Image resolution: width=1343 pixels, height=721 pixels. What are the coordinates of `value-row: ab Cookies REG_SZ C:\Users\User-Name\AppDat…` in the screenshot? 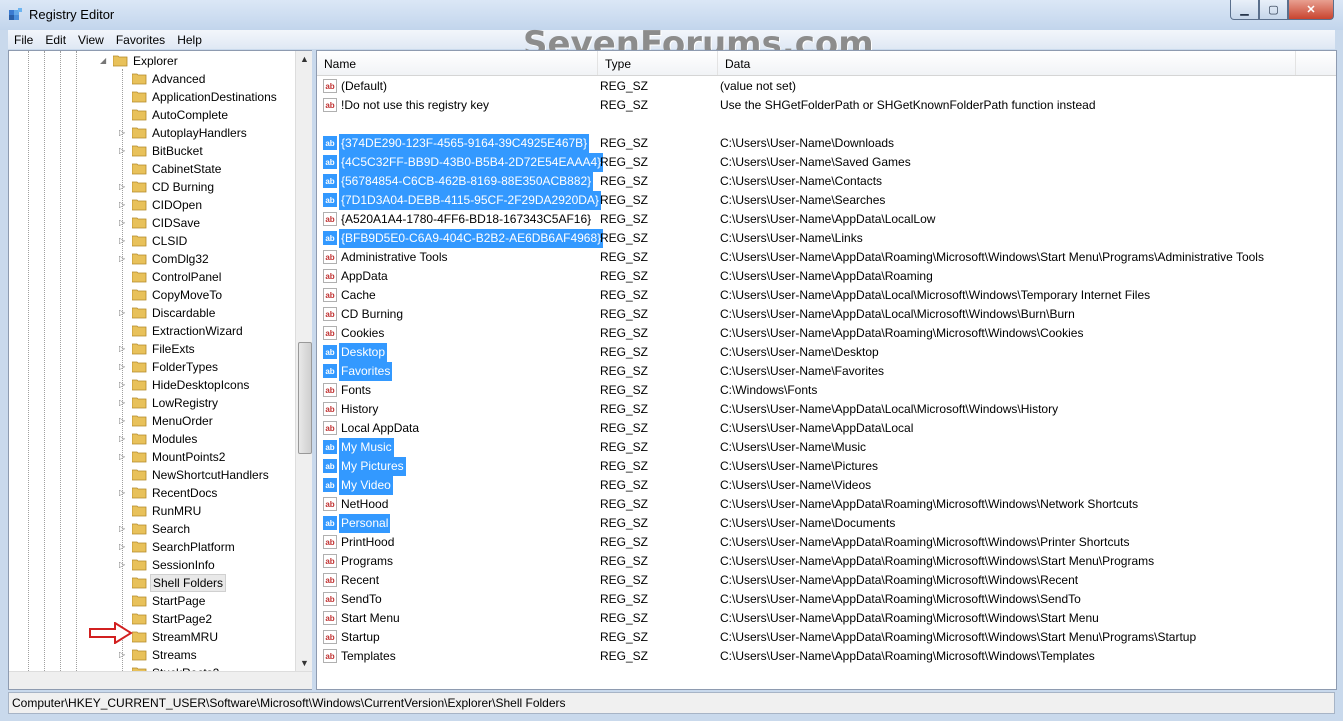 It's located at (826, 333).